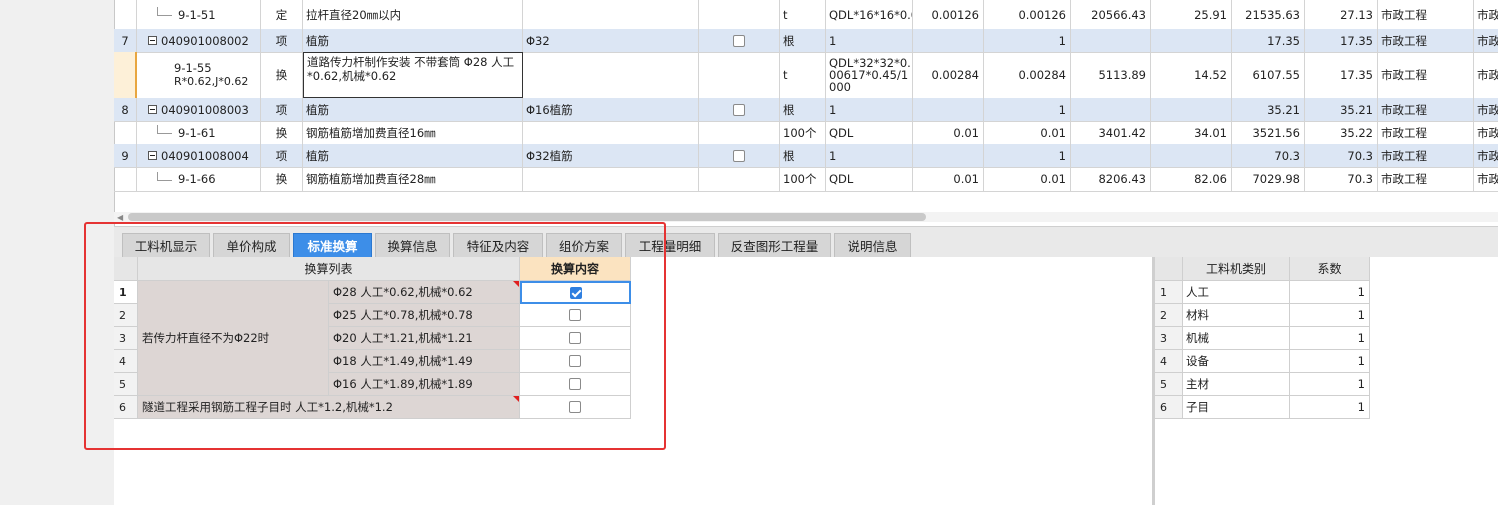 This screenshot has height=505, width=1498. I want to click on code-subtext: R*0.62,J*0.62, so click(211, 81).